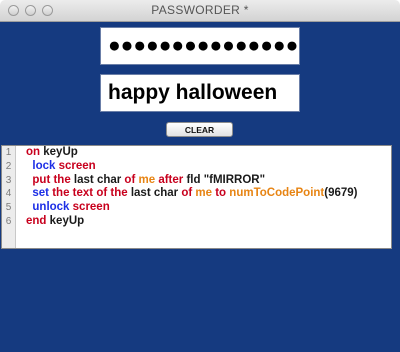 The width and height of the screenshot is (400, 352). I want to click on line-number: 5, so click(8, 208).